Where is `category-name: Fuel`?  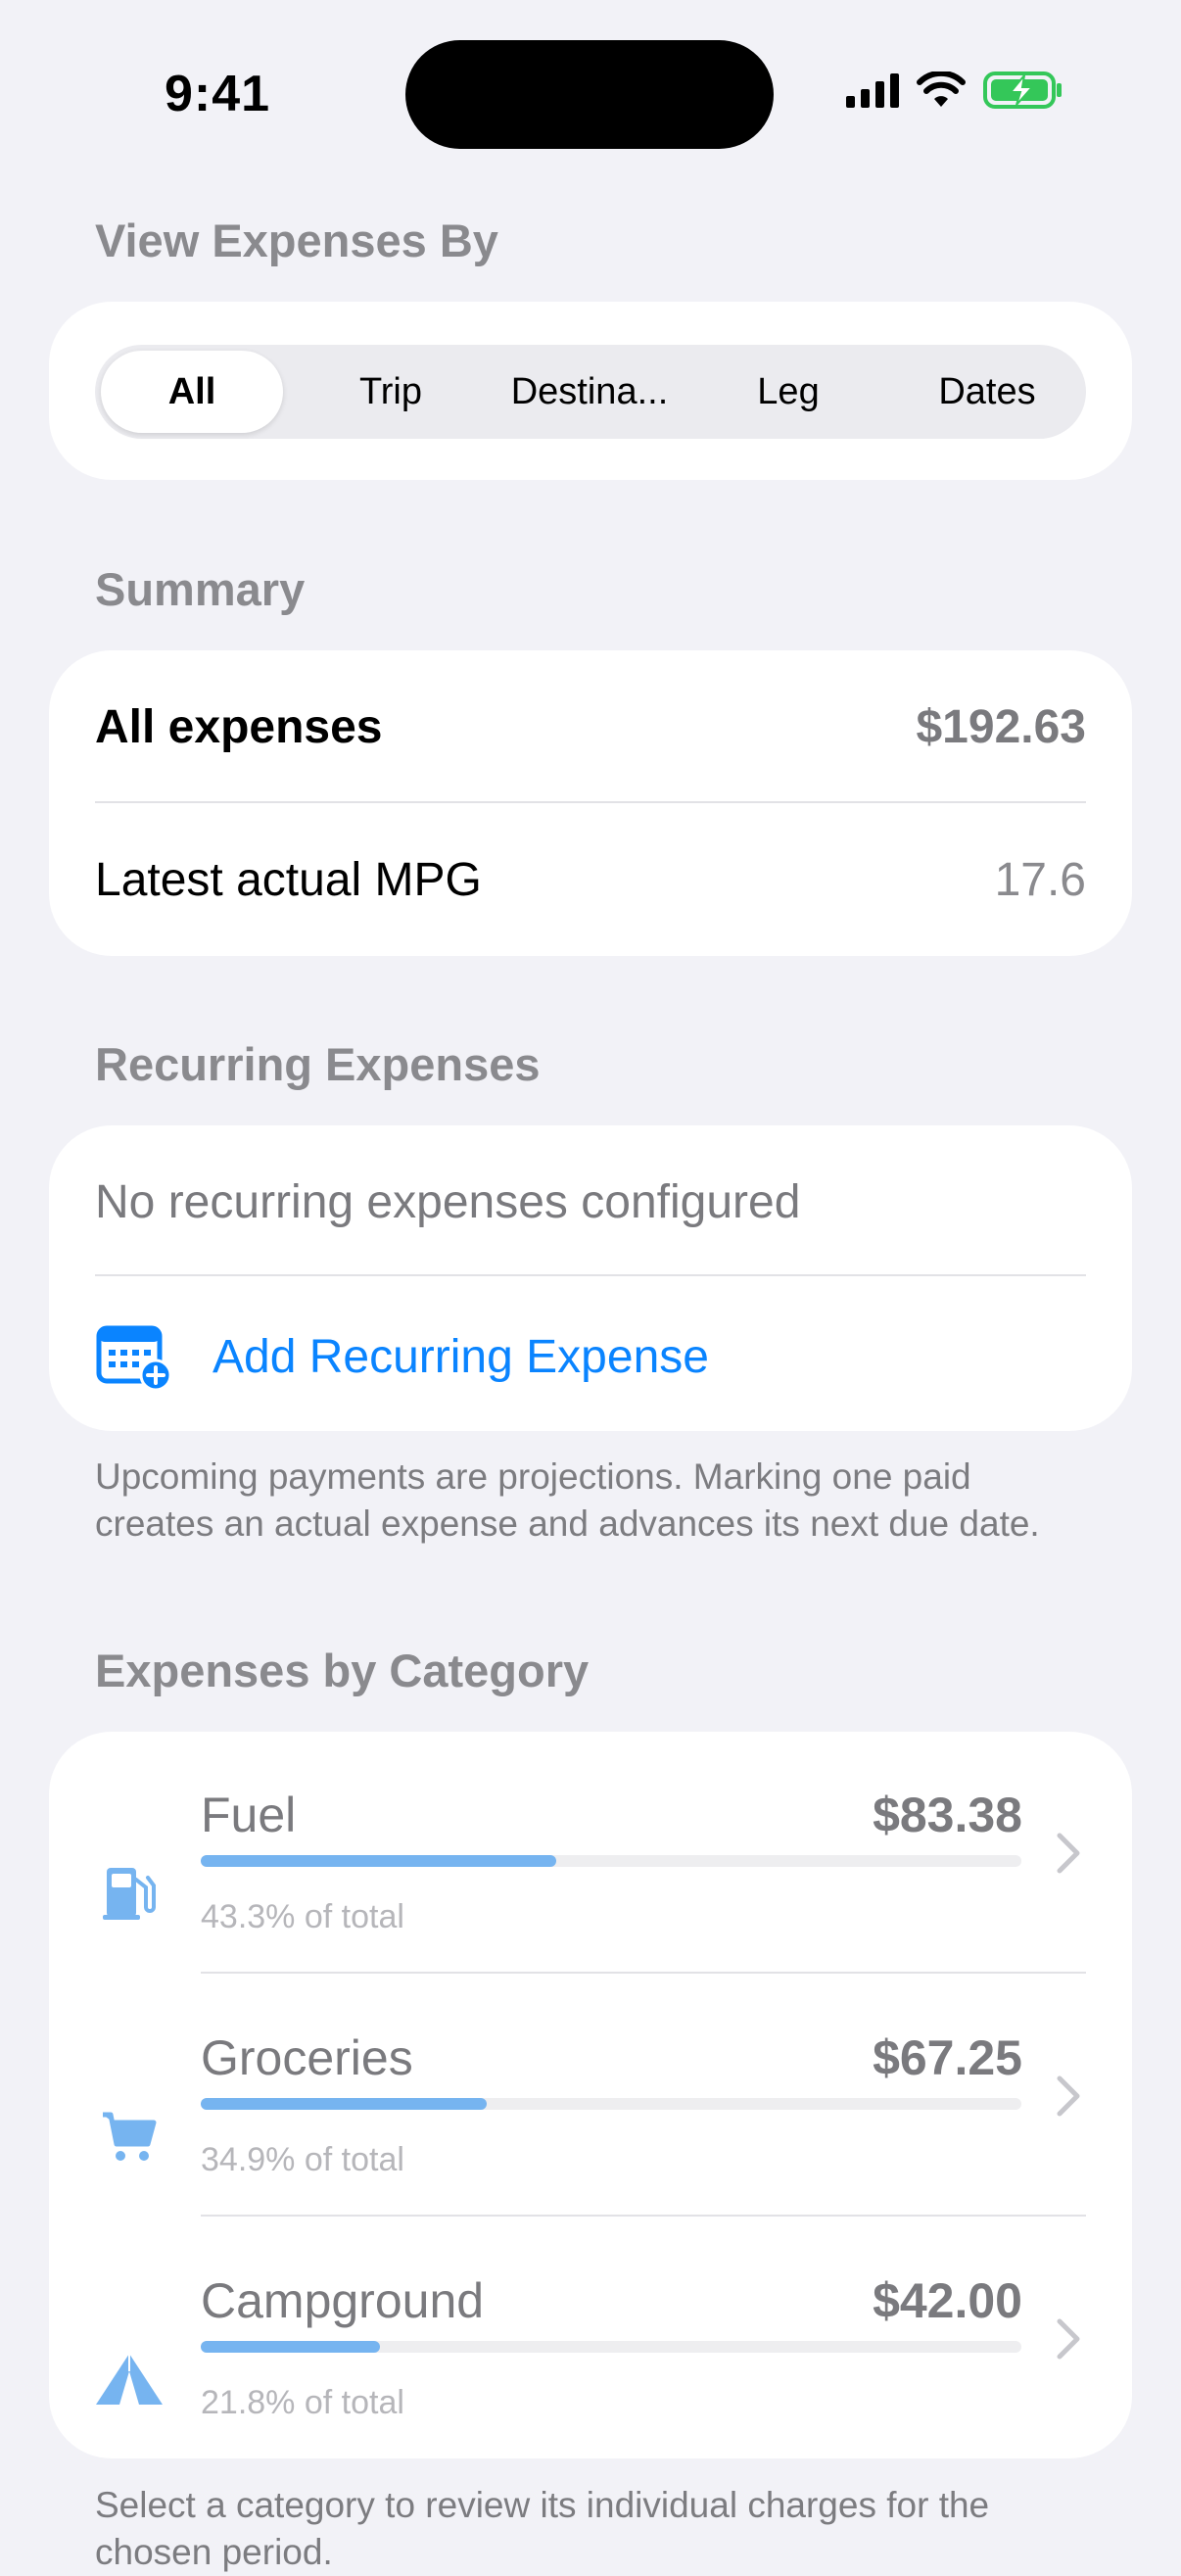
category-name: Fuel is located at coordinates (249, 1815).